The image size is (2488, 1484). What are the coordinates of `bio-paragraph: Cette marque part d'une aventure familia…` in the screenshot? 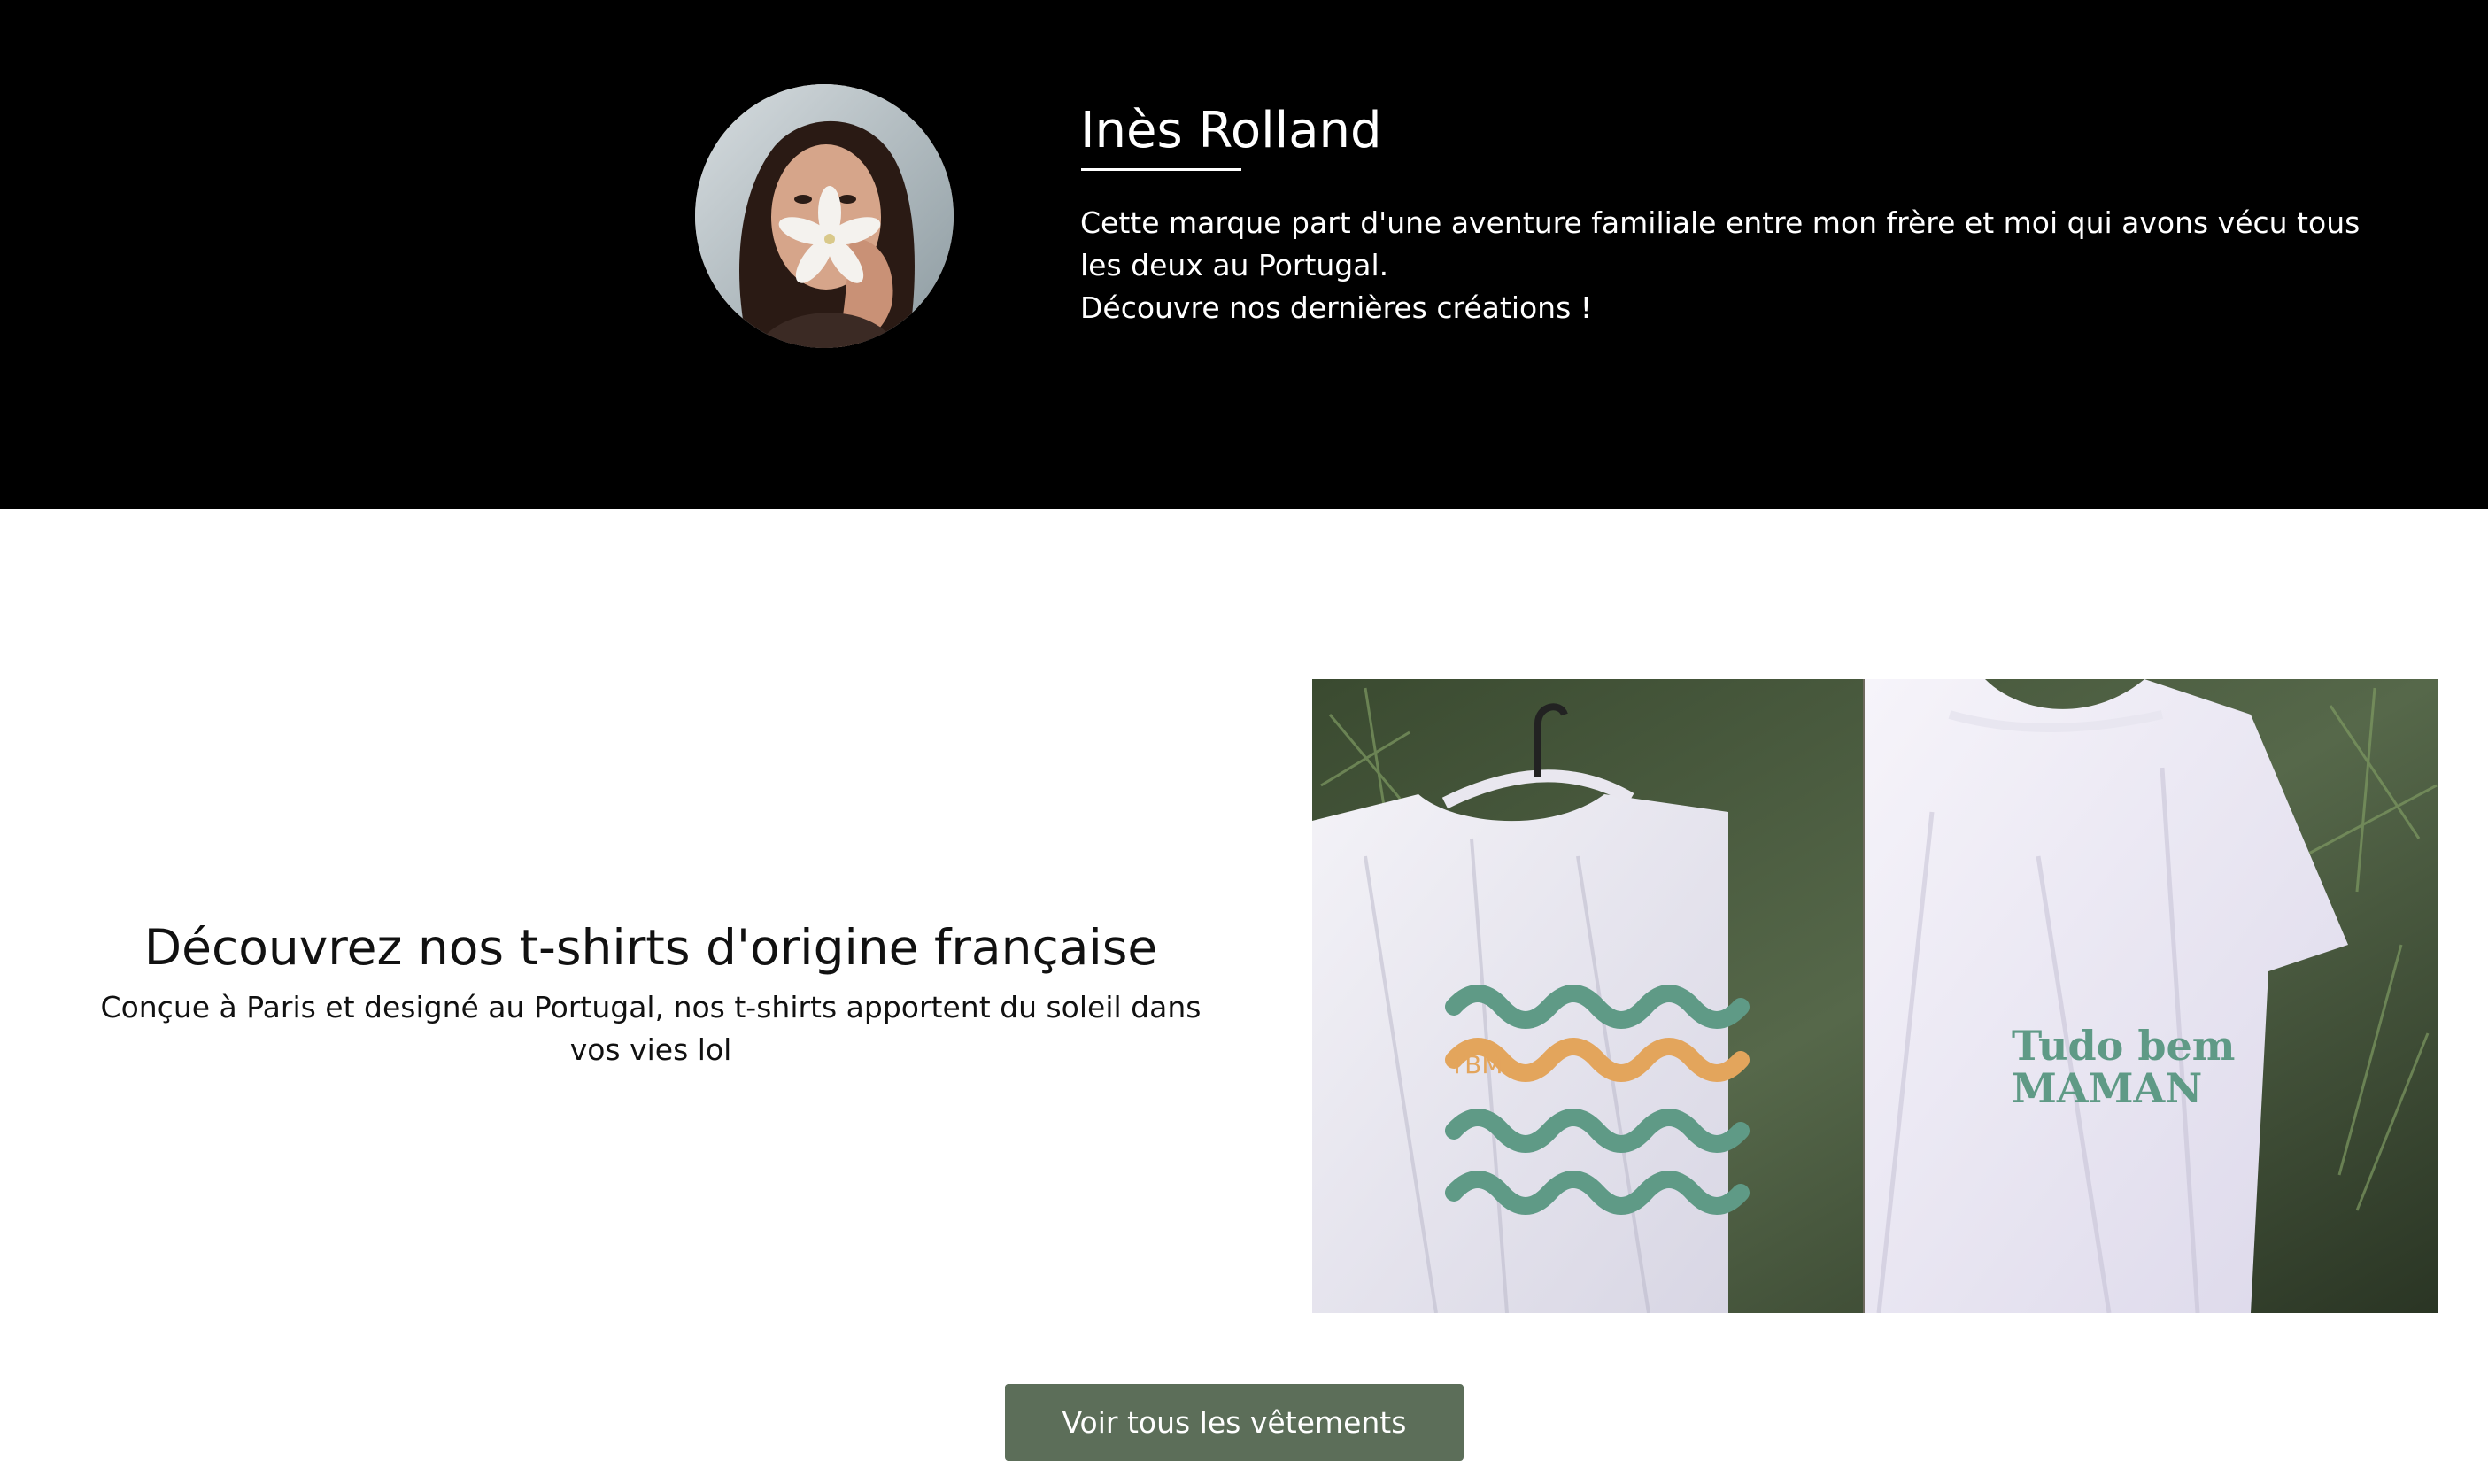 It's located at (1720, 243).